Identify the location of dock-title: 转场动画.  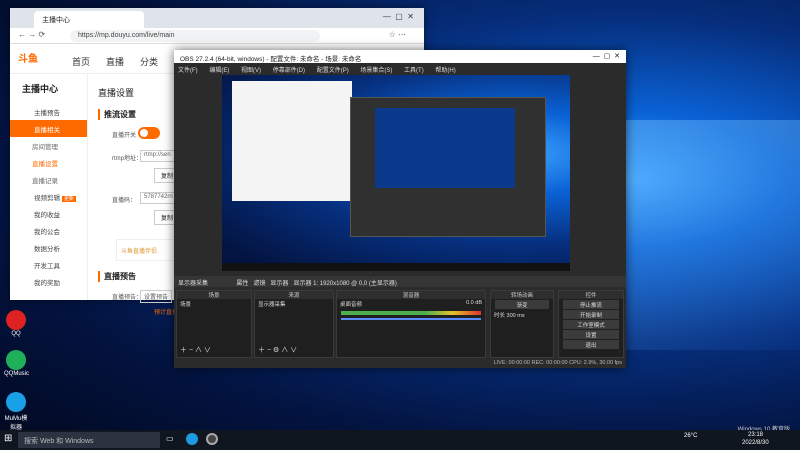
(522, 295).